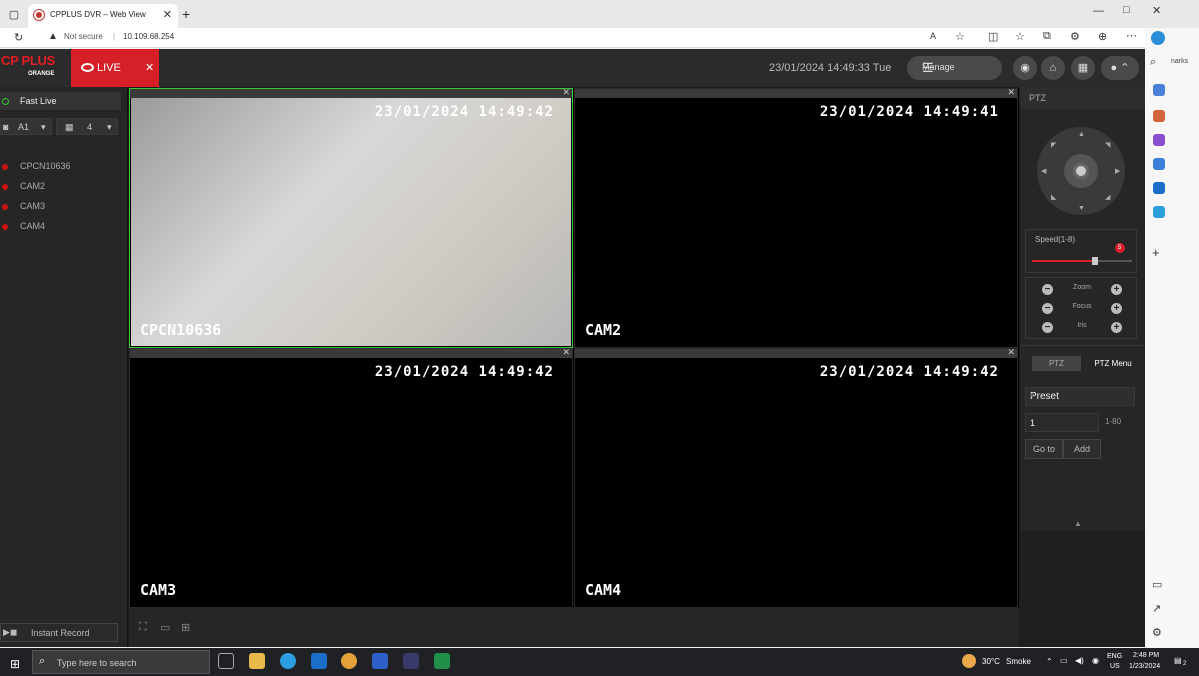 The image size is (1199, 676). I want to click on volume-icon: ◀), so click(1079, 660).